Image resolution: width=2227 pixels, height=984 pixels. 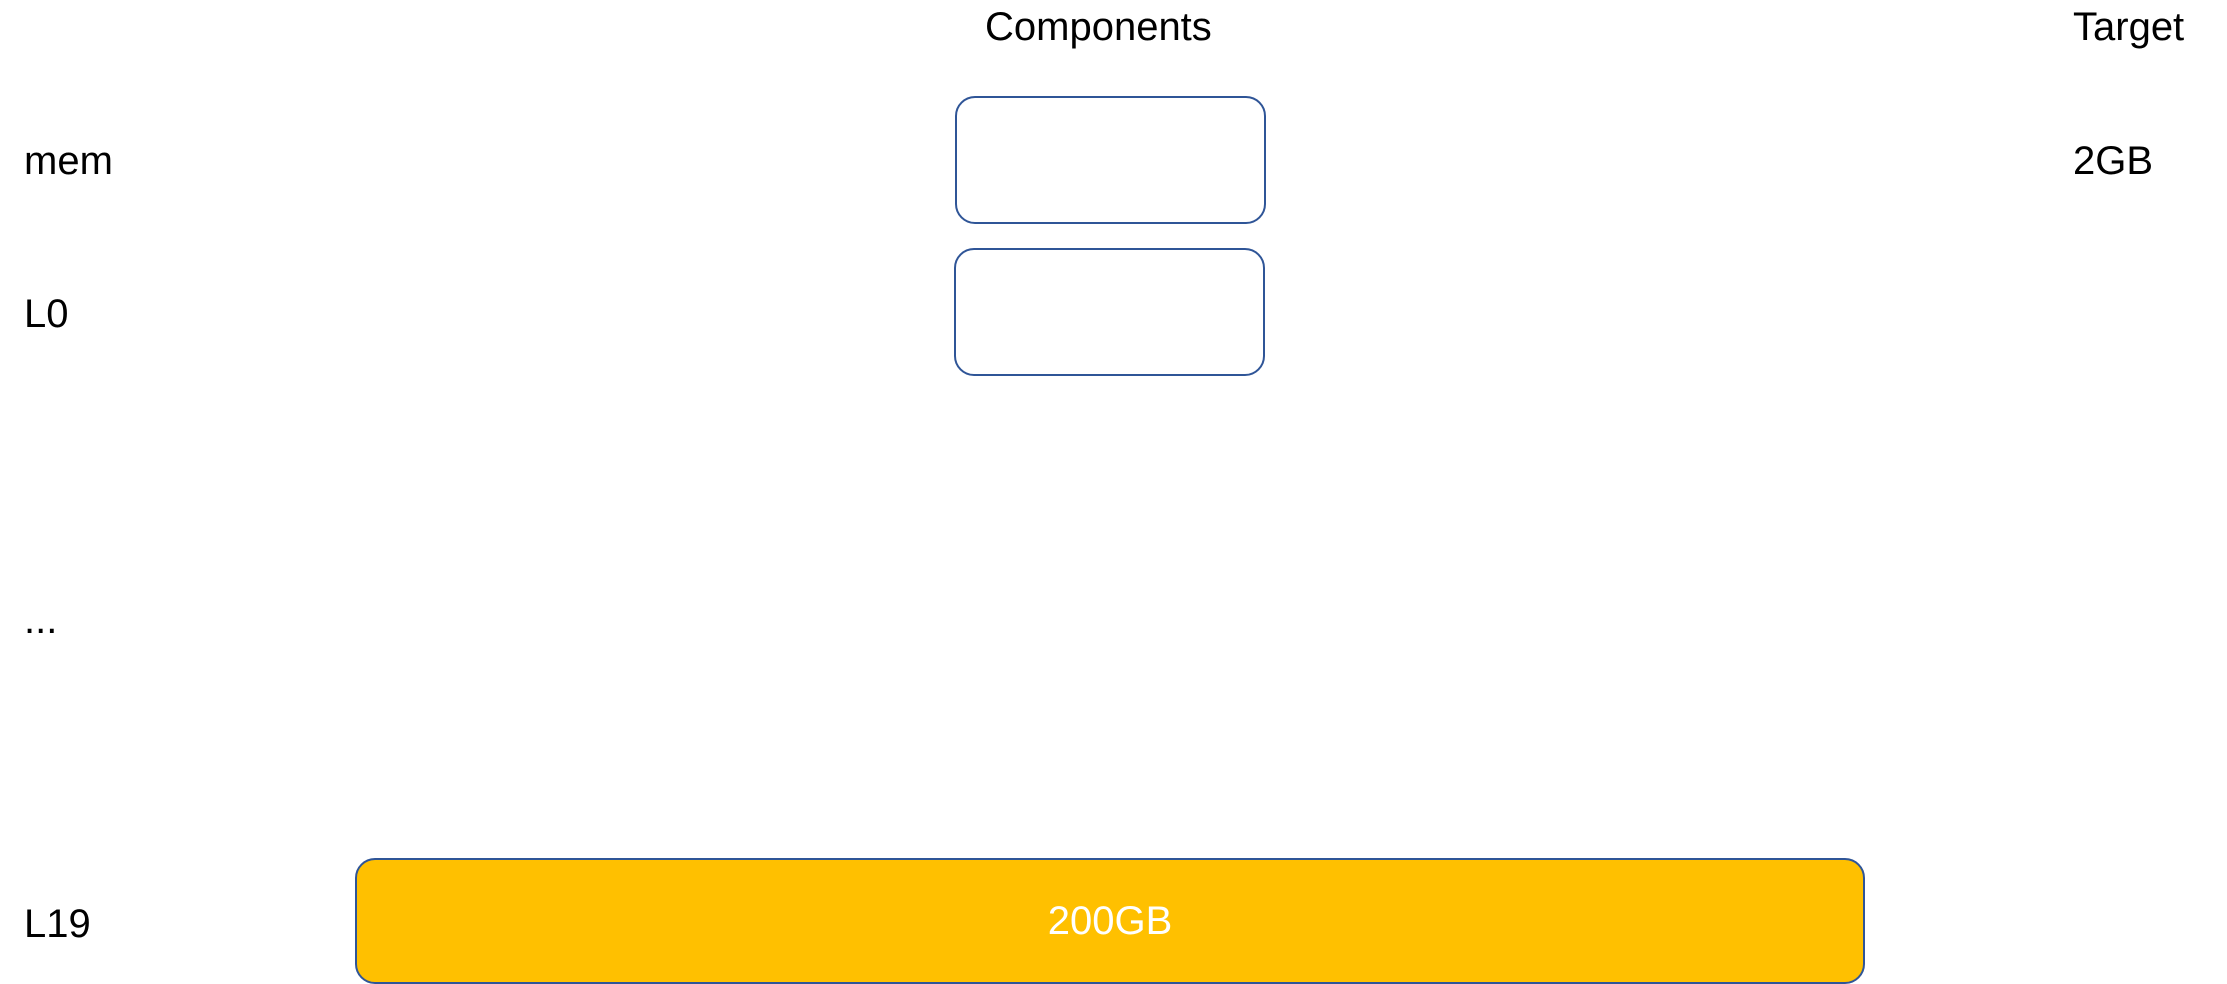 What do you see at coordinates (1110, 160) in the screenshot?
I see `mem-component-box` at bounding box center [1110, 160].